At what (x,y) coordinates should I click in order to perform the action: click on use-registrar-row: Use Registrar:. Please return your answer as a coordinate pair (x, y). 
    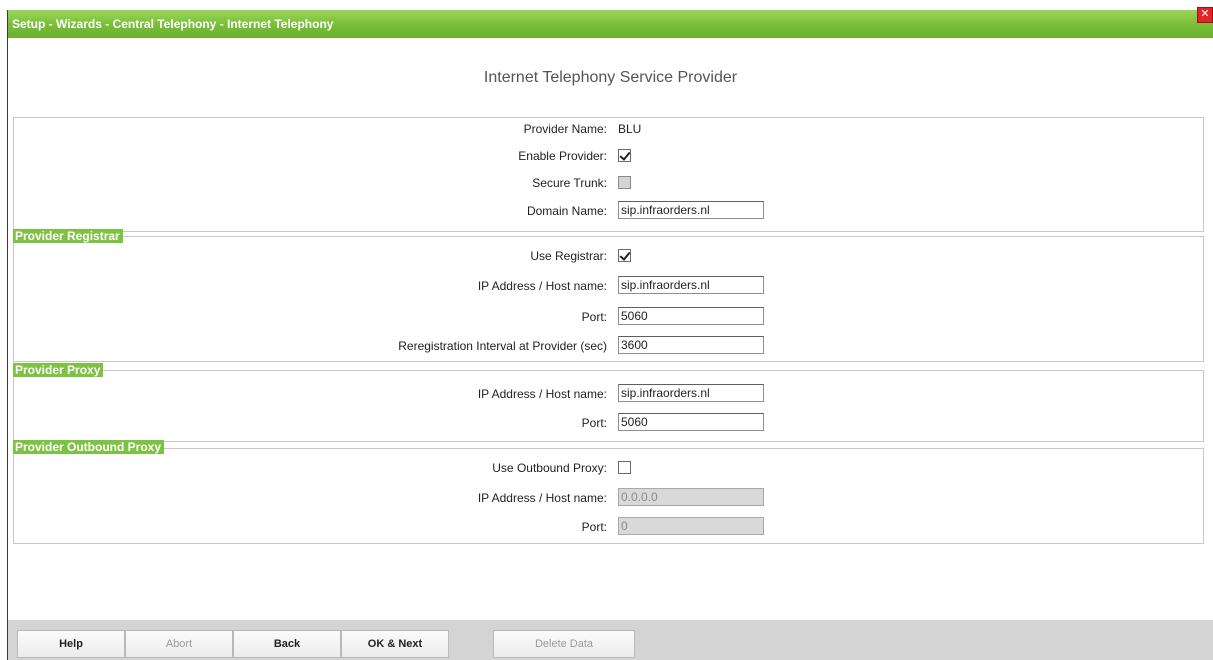
    Looking at the image, I should click on (606, 256).